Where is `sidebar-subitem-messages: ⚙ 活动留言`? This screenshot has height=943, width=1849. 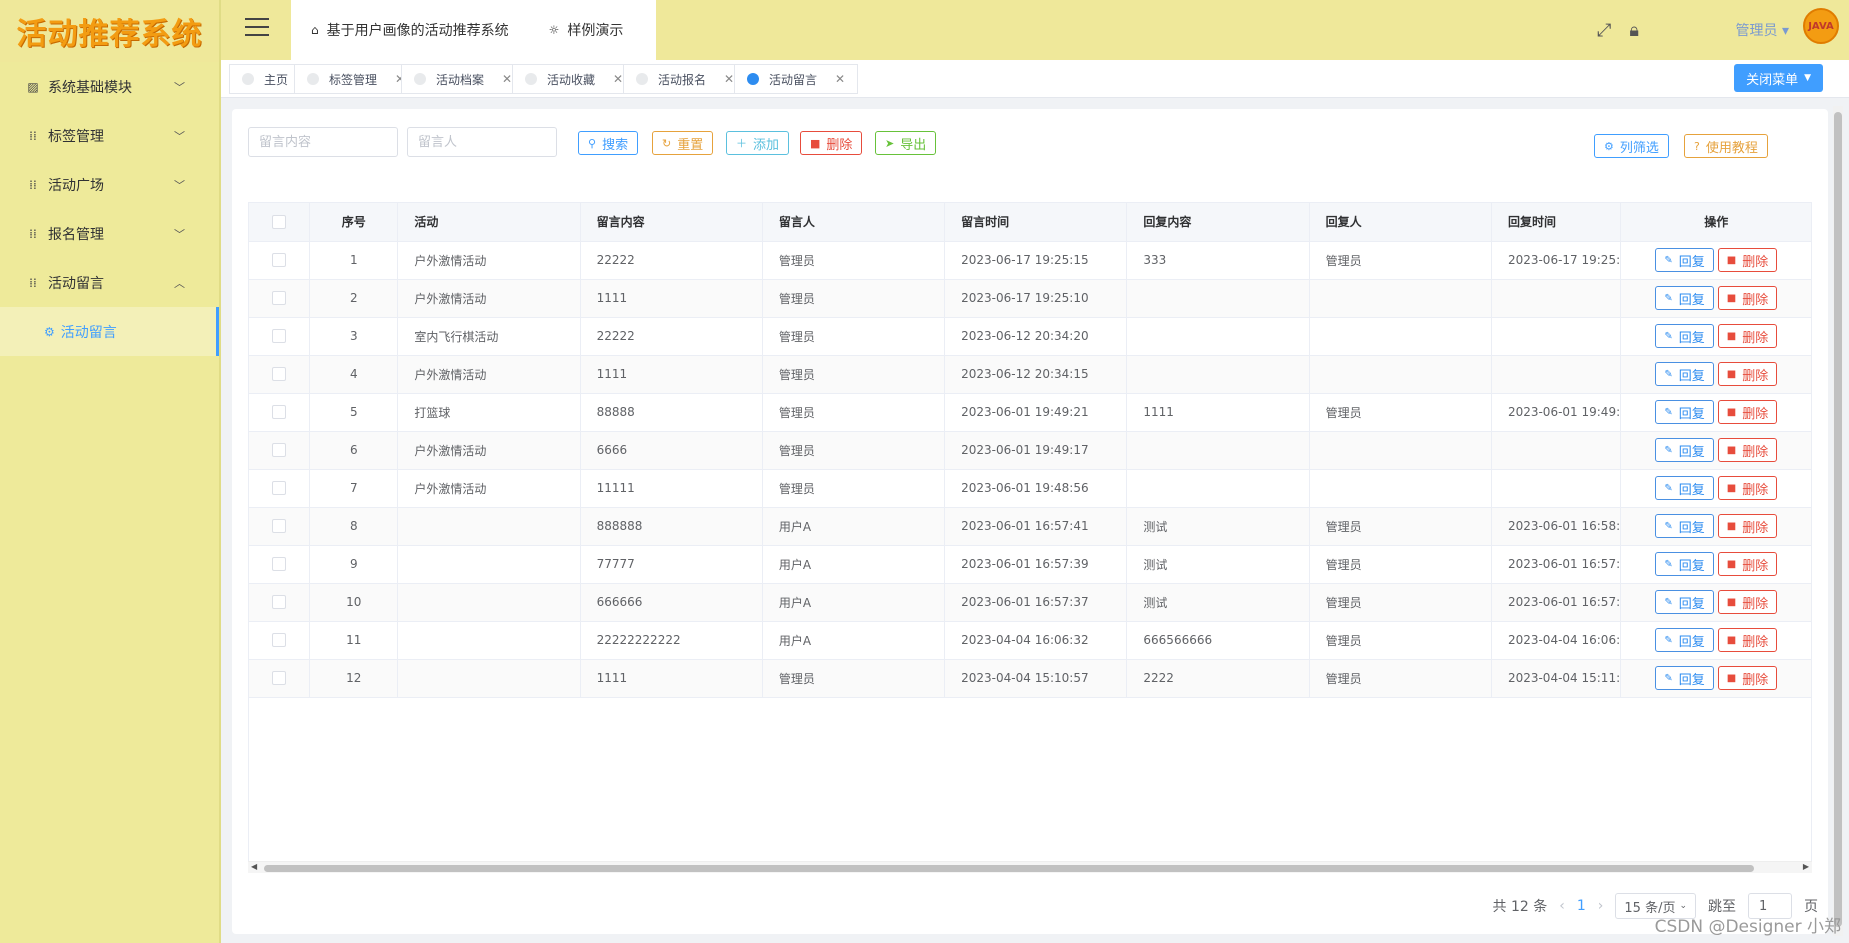
sidebar-subitem-messages: ⚙ 活动留言 is located at coordinates (109, 331).